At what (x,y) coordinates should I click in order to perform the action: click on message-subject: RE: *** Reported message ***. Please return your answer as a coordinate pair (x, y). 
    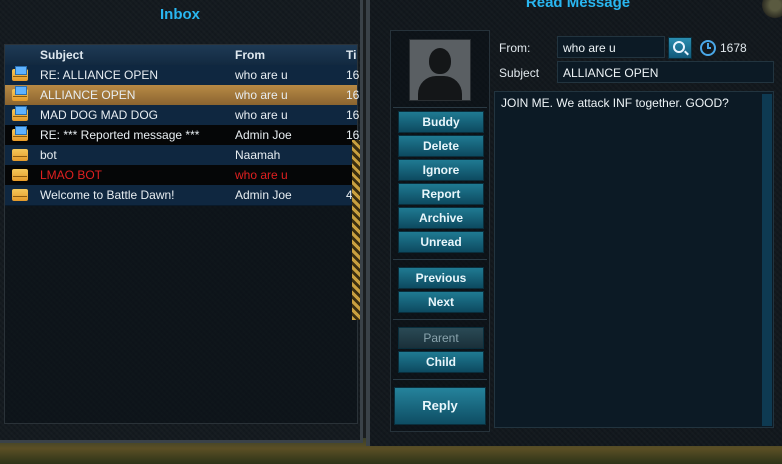
    Looking at the image, I should click on (120, 135).